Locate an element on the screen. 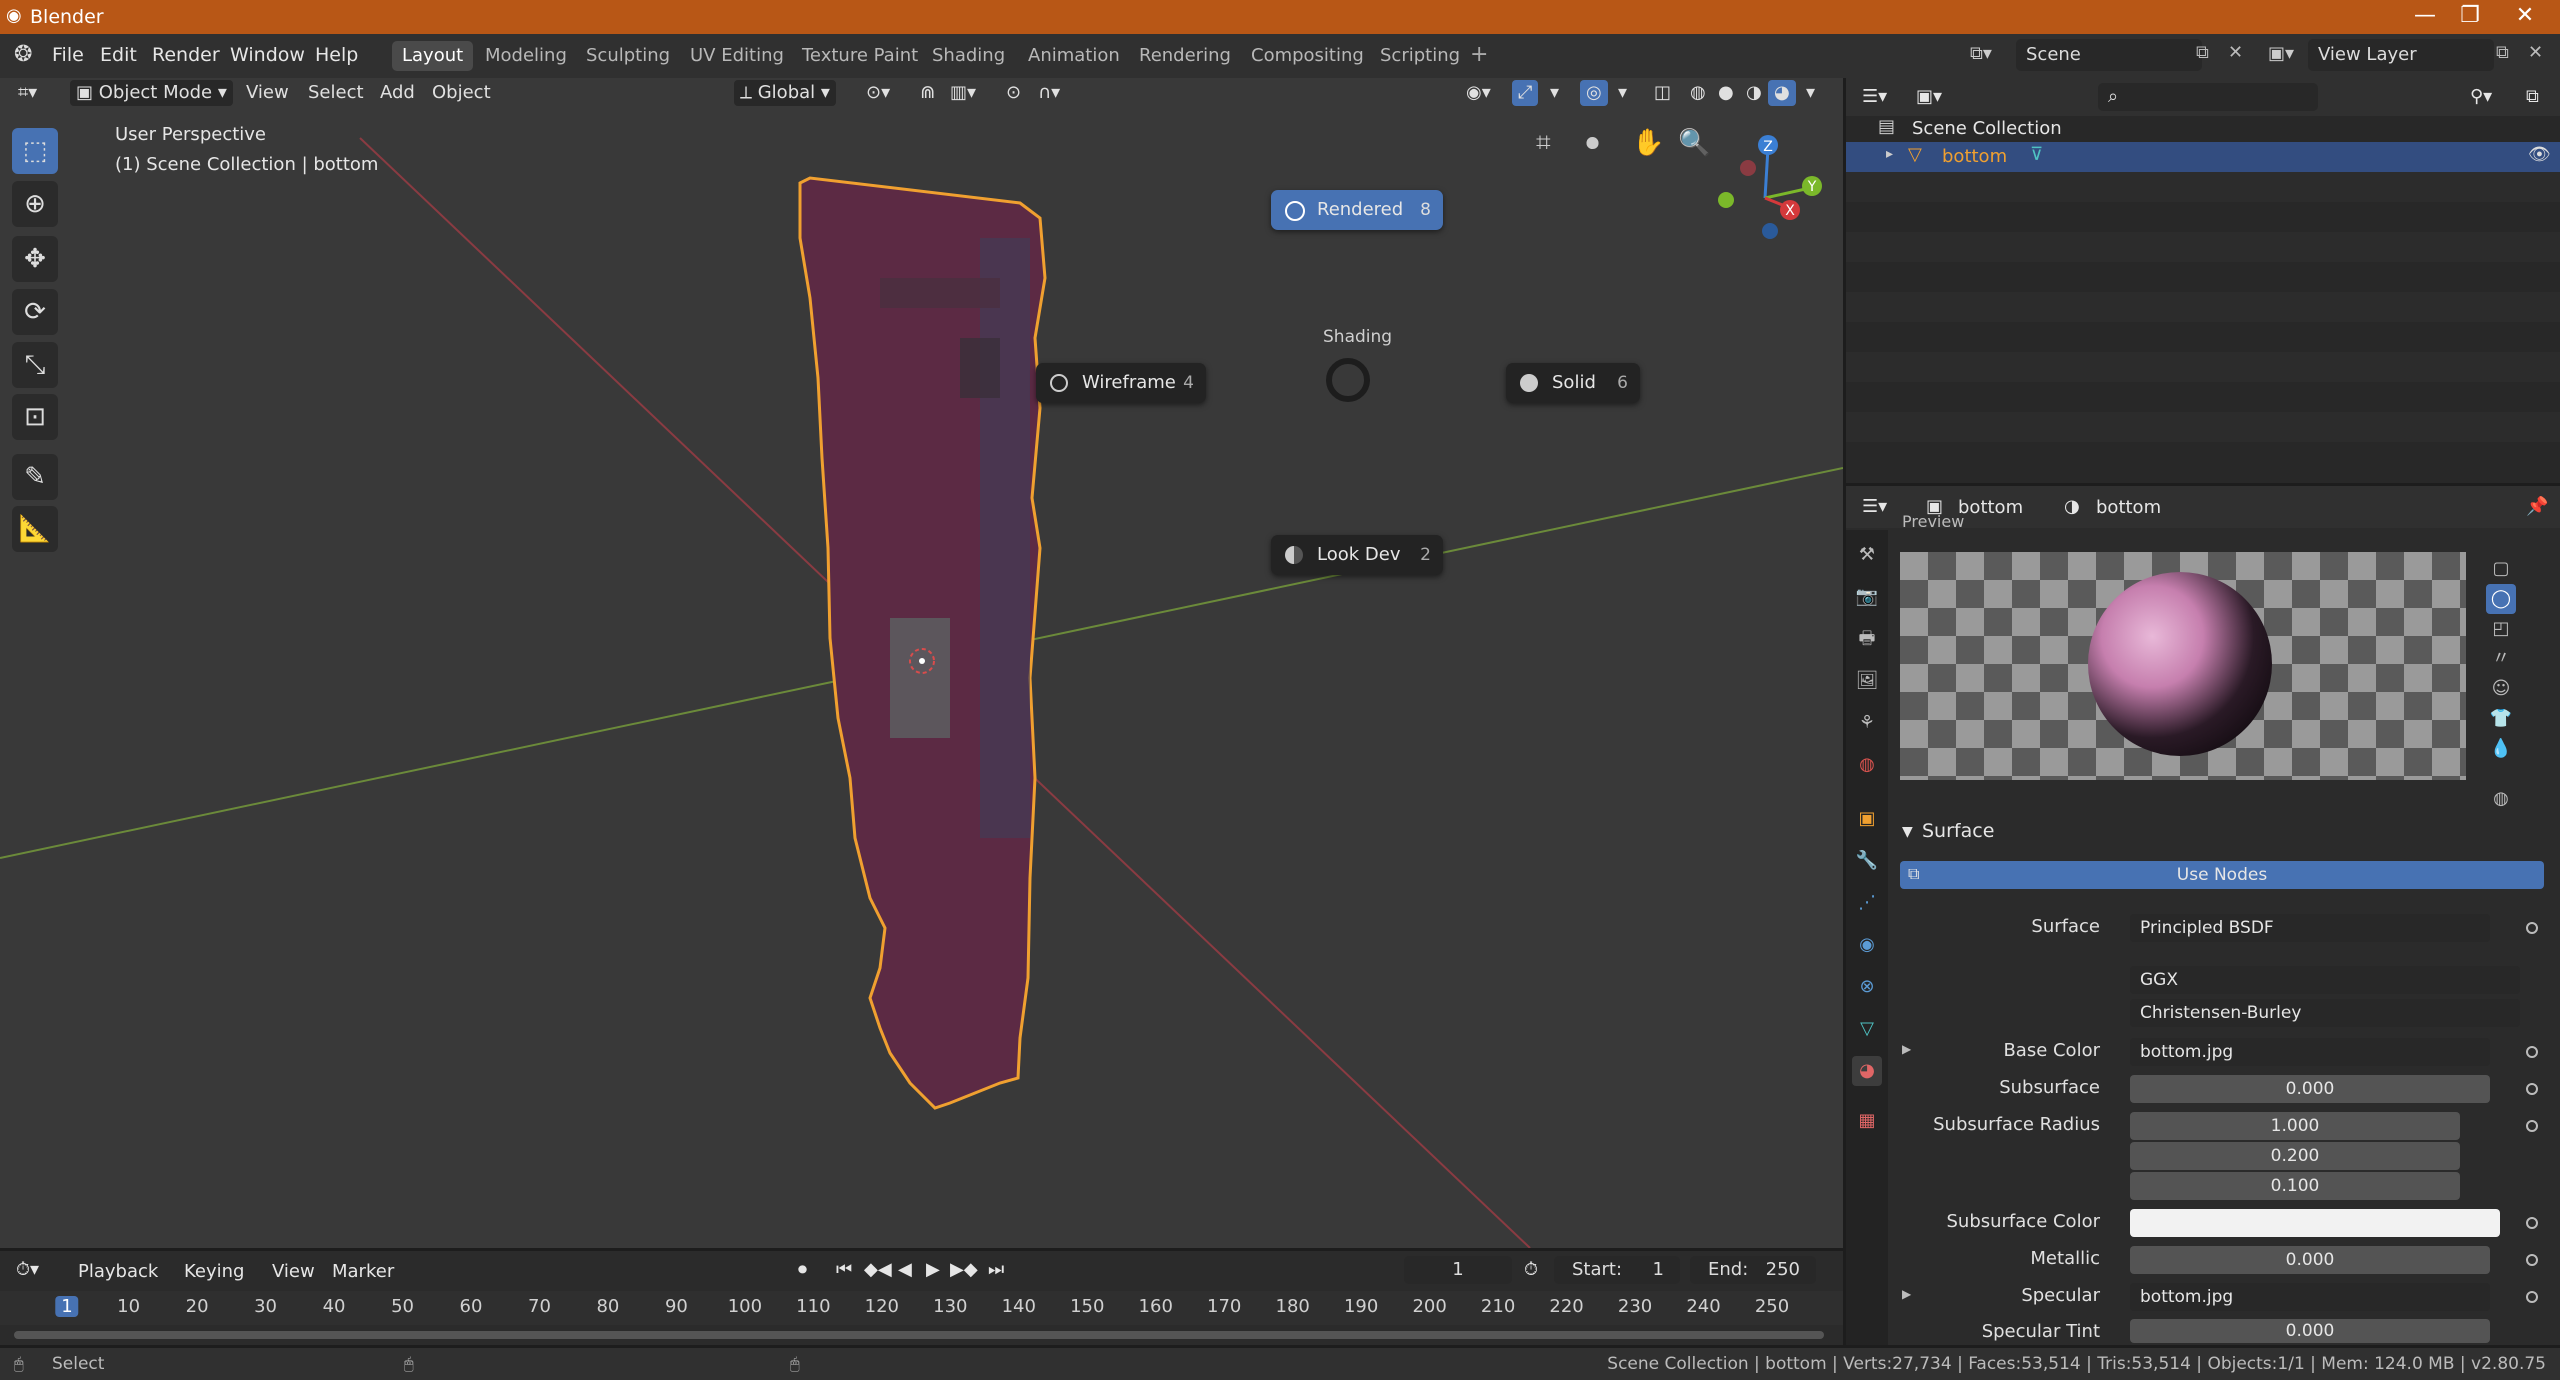 This screenshot has height=1380, width=2560. metallic-field: 0.000 is located at coordinates (2310, 1260).